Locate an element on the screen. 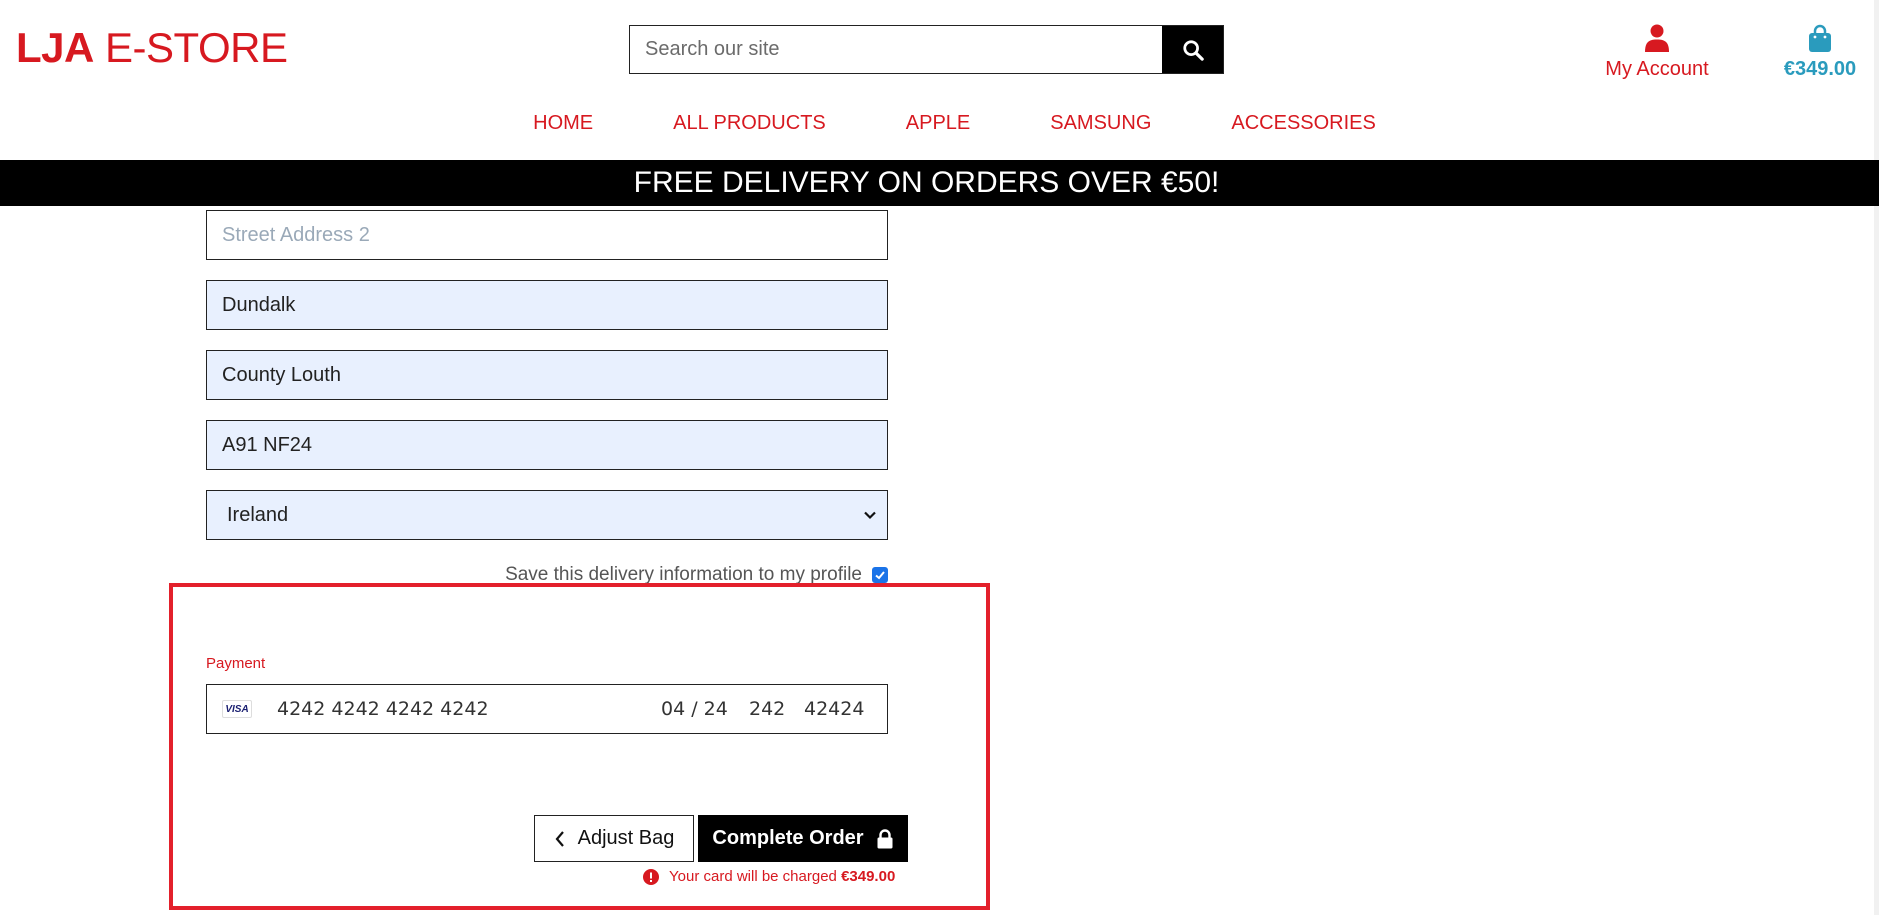 Image resolution: width=1879 pixels, height=915 pixels. postcode-value: A91 NF24 is located at coordinates (267, 444).